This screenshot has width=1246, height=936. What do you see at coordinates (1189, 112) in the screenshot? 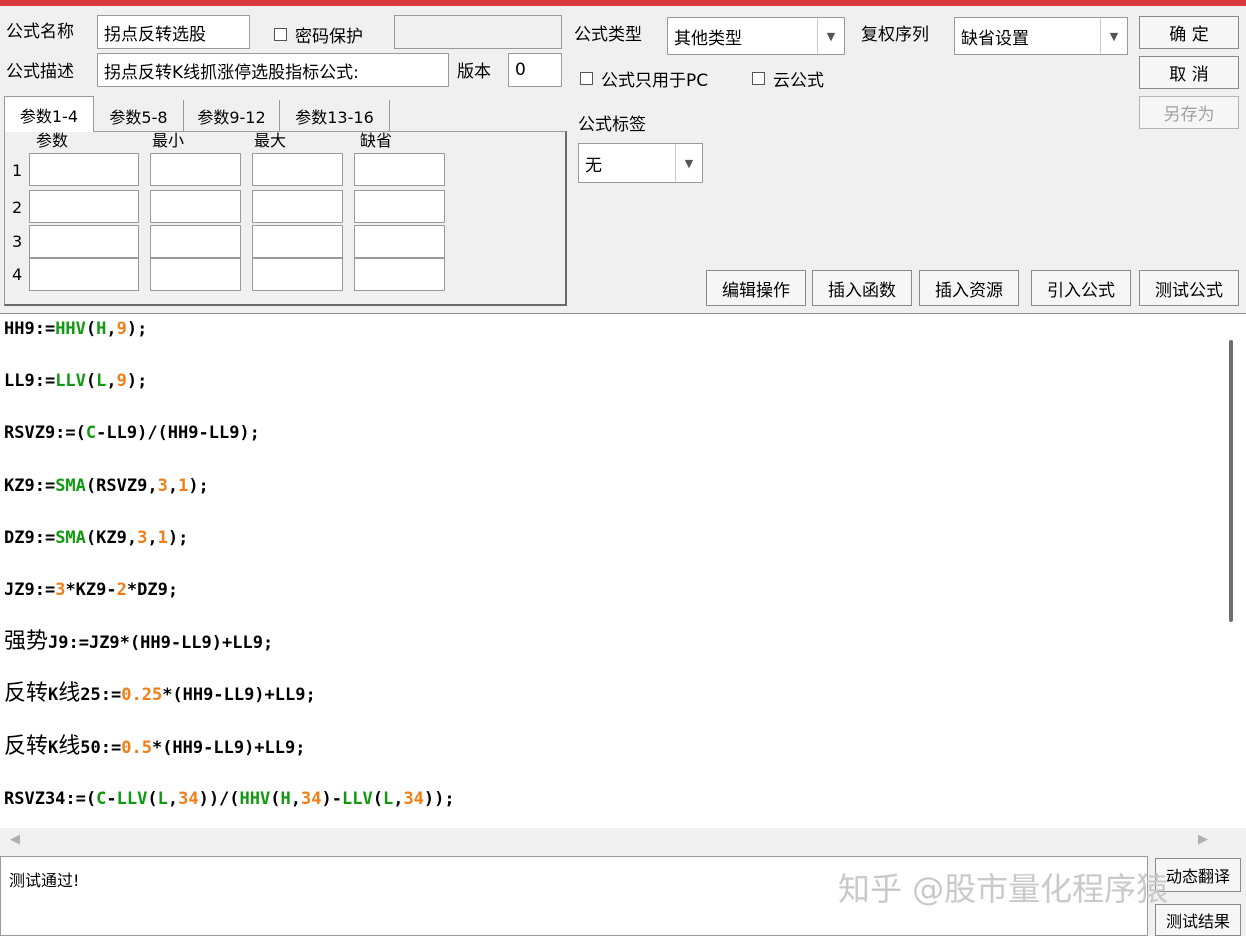
I see `save-as-button: 另存为` at bounding box center [1189, 112].